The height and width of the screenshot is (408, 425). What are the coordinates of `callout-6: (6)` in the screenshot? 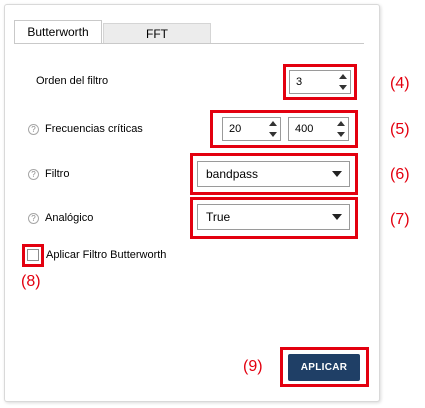 It's located at (400, 174).